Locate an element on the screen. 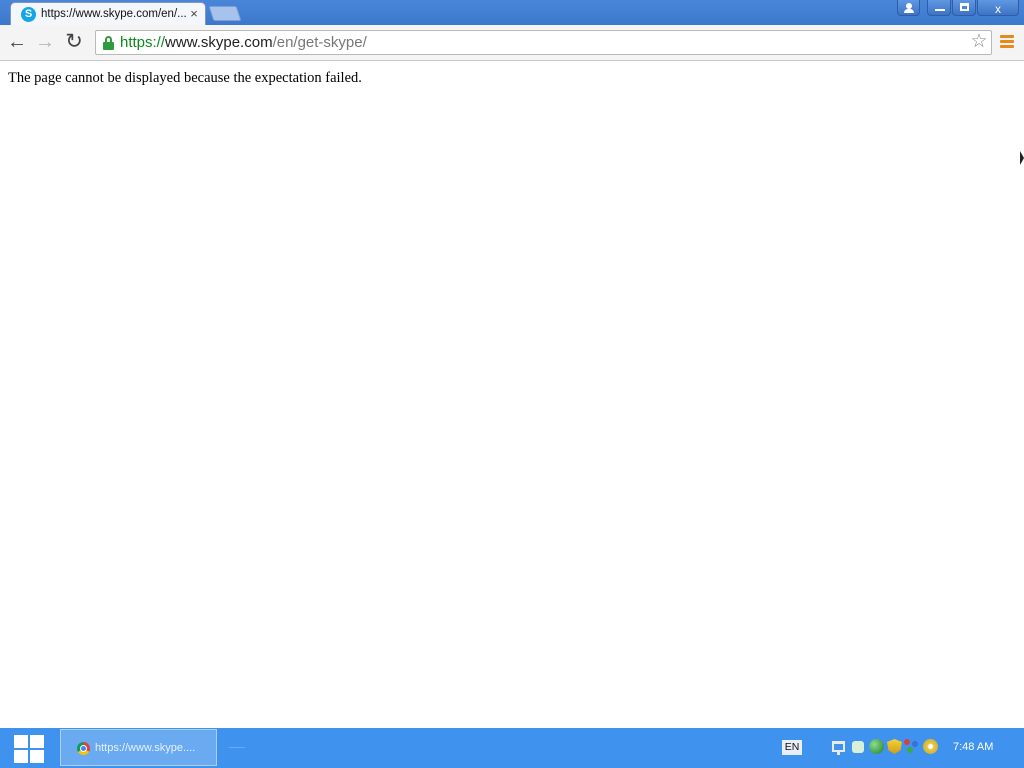 The image size is (1024, 768). lock-icon is located at coordinates (108, 43).